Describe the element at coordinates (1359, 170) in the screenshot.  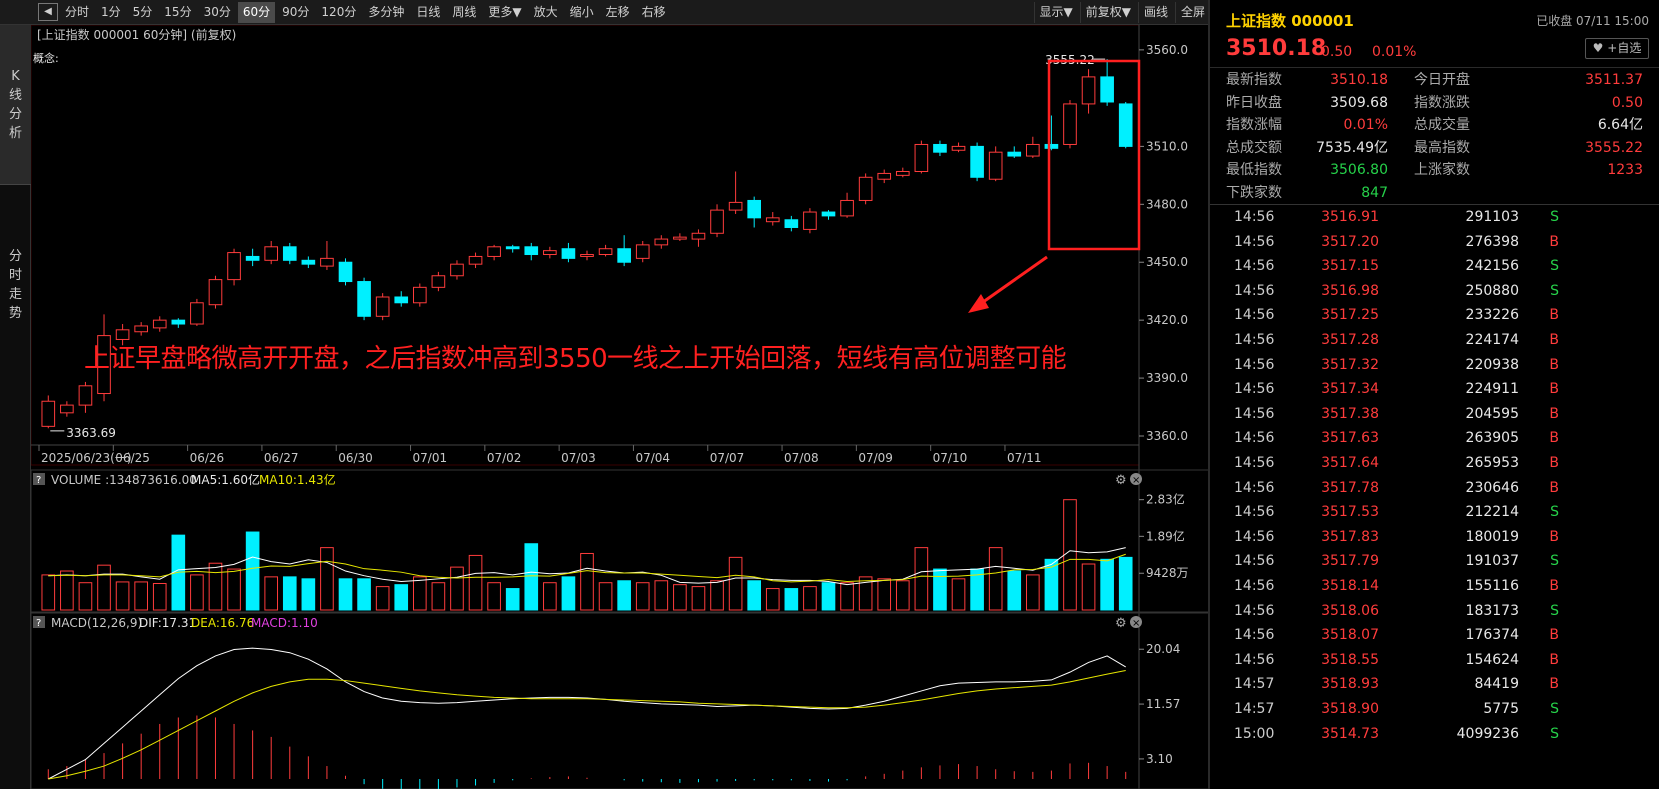
I see `stat-value: 3506.80` at that location.